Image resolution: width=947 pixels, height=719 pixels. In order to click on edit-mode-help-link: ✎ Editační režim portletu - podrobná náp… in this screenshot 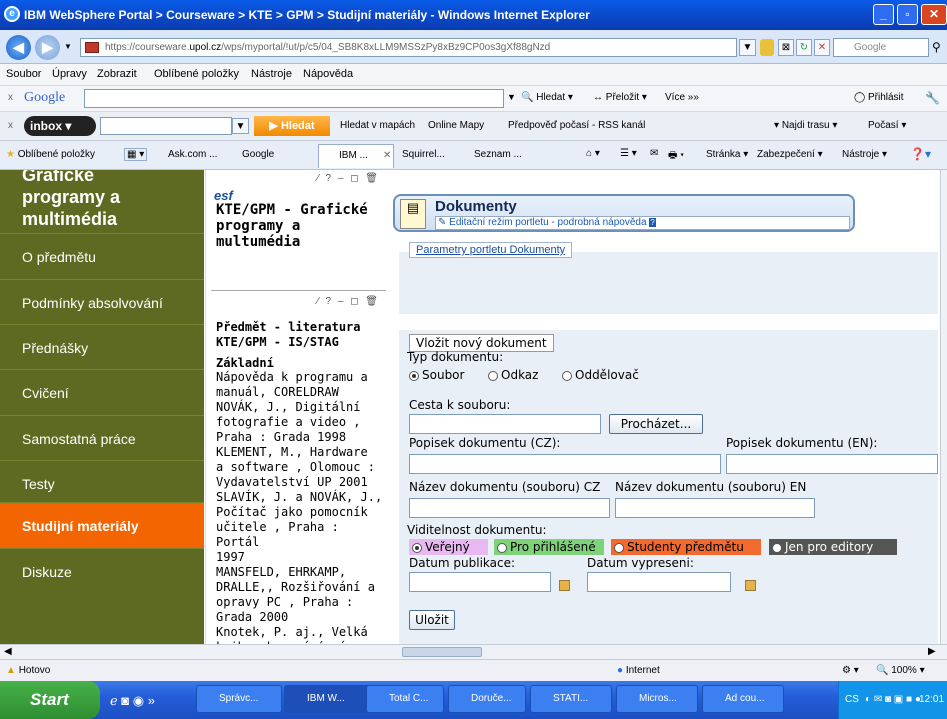, I will do `click(642, 223)`.